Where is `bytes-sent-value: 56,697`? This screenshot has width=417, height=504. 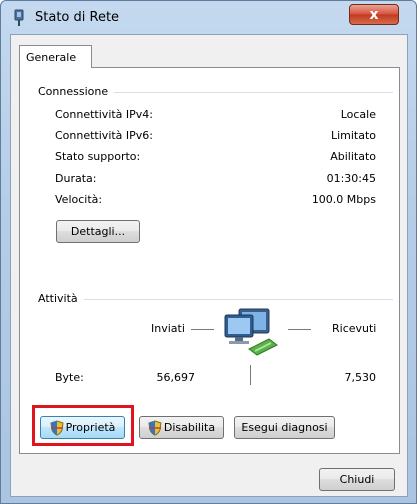
bytes-sent-value: 56,697 is located at coordinates (176, 377).